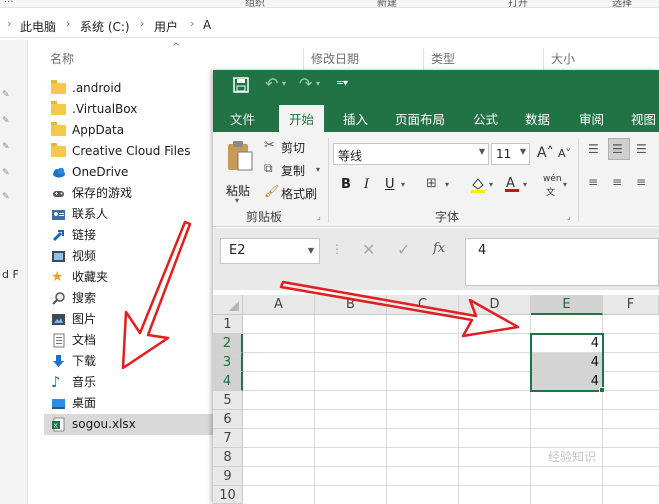 The image size is (659, 504). Describe the element at coordinates (271, 83) in the screenshot. I see `undo-icon: ↶` at that location.